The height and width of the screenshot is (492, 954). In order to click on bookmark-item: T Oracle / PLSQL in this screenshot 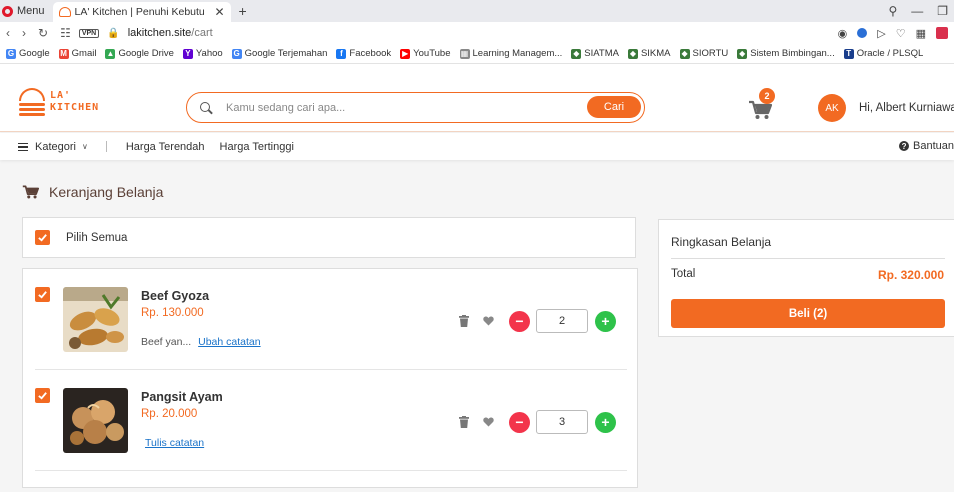, I will do `click(883, 53)`.